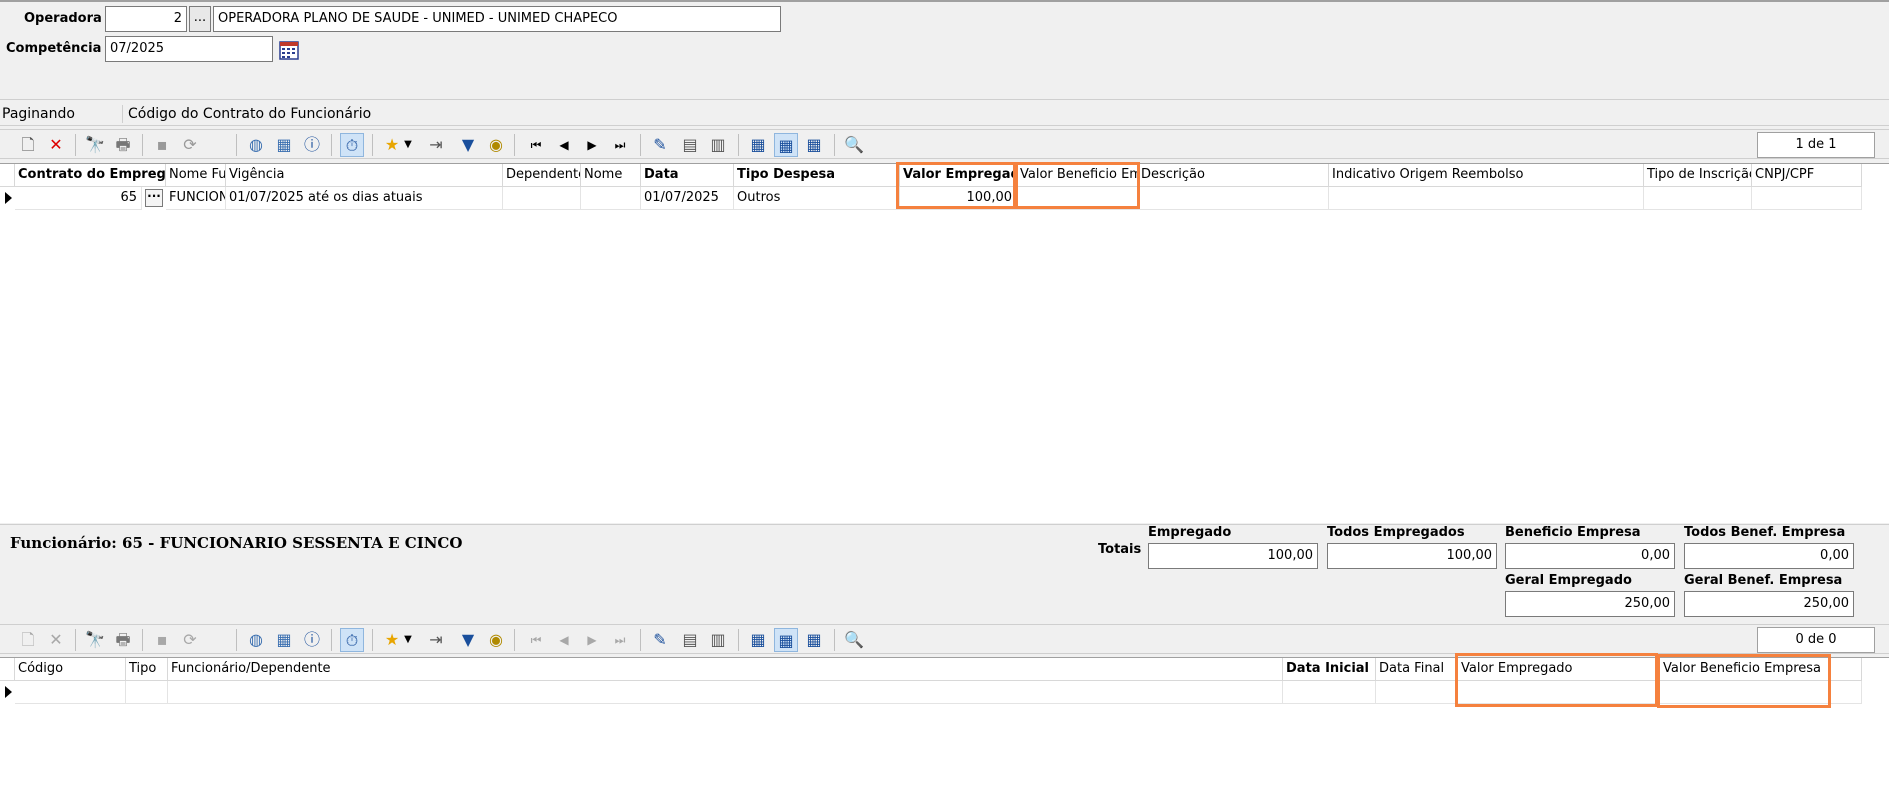 The height and width of the screenshot is (793, 1889). Describe the element at coordinates (817, 198) in the screenshot. I see `cell-tipo-despesa: Outros` at that location.